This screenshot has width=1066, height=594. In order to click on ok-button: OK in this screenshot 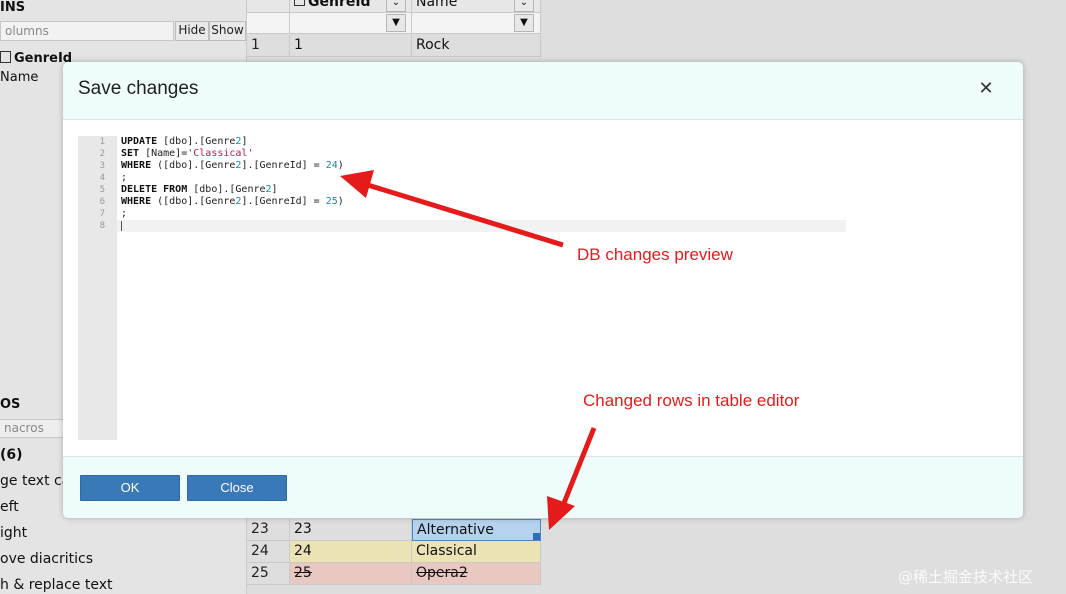, I will do `click(130, 488)`.